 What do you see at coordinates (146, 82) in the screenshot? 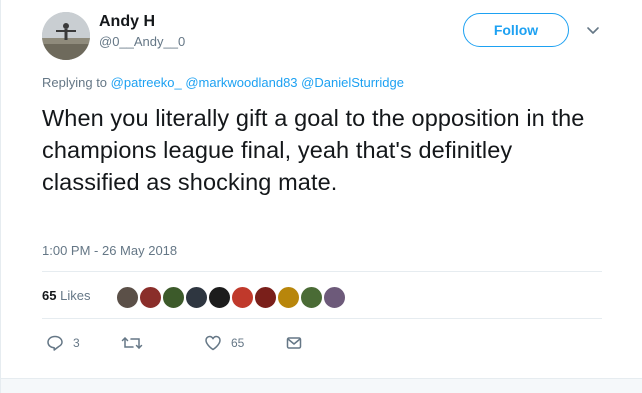
I see `mention-link: @patreeko_` at bounding box center [146, 82].